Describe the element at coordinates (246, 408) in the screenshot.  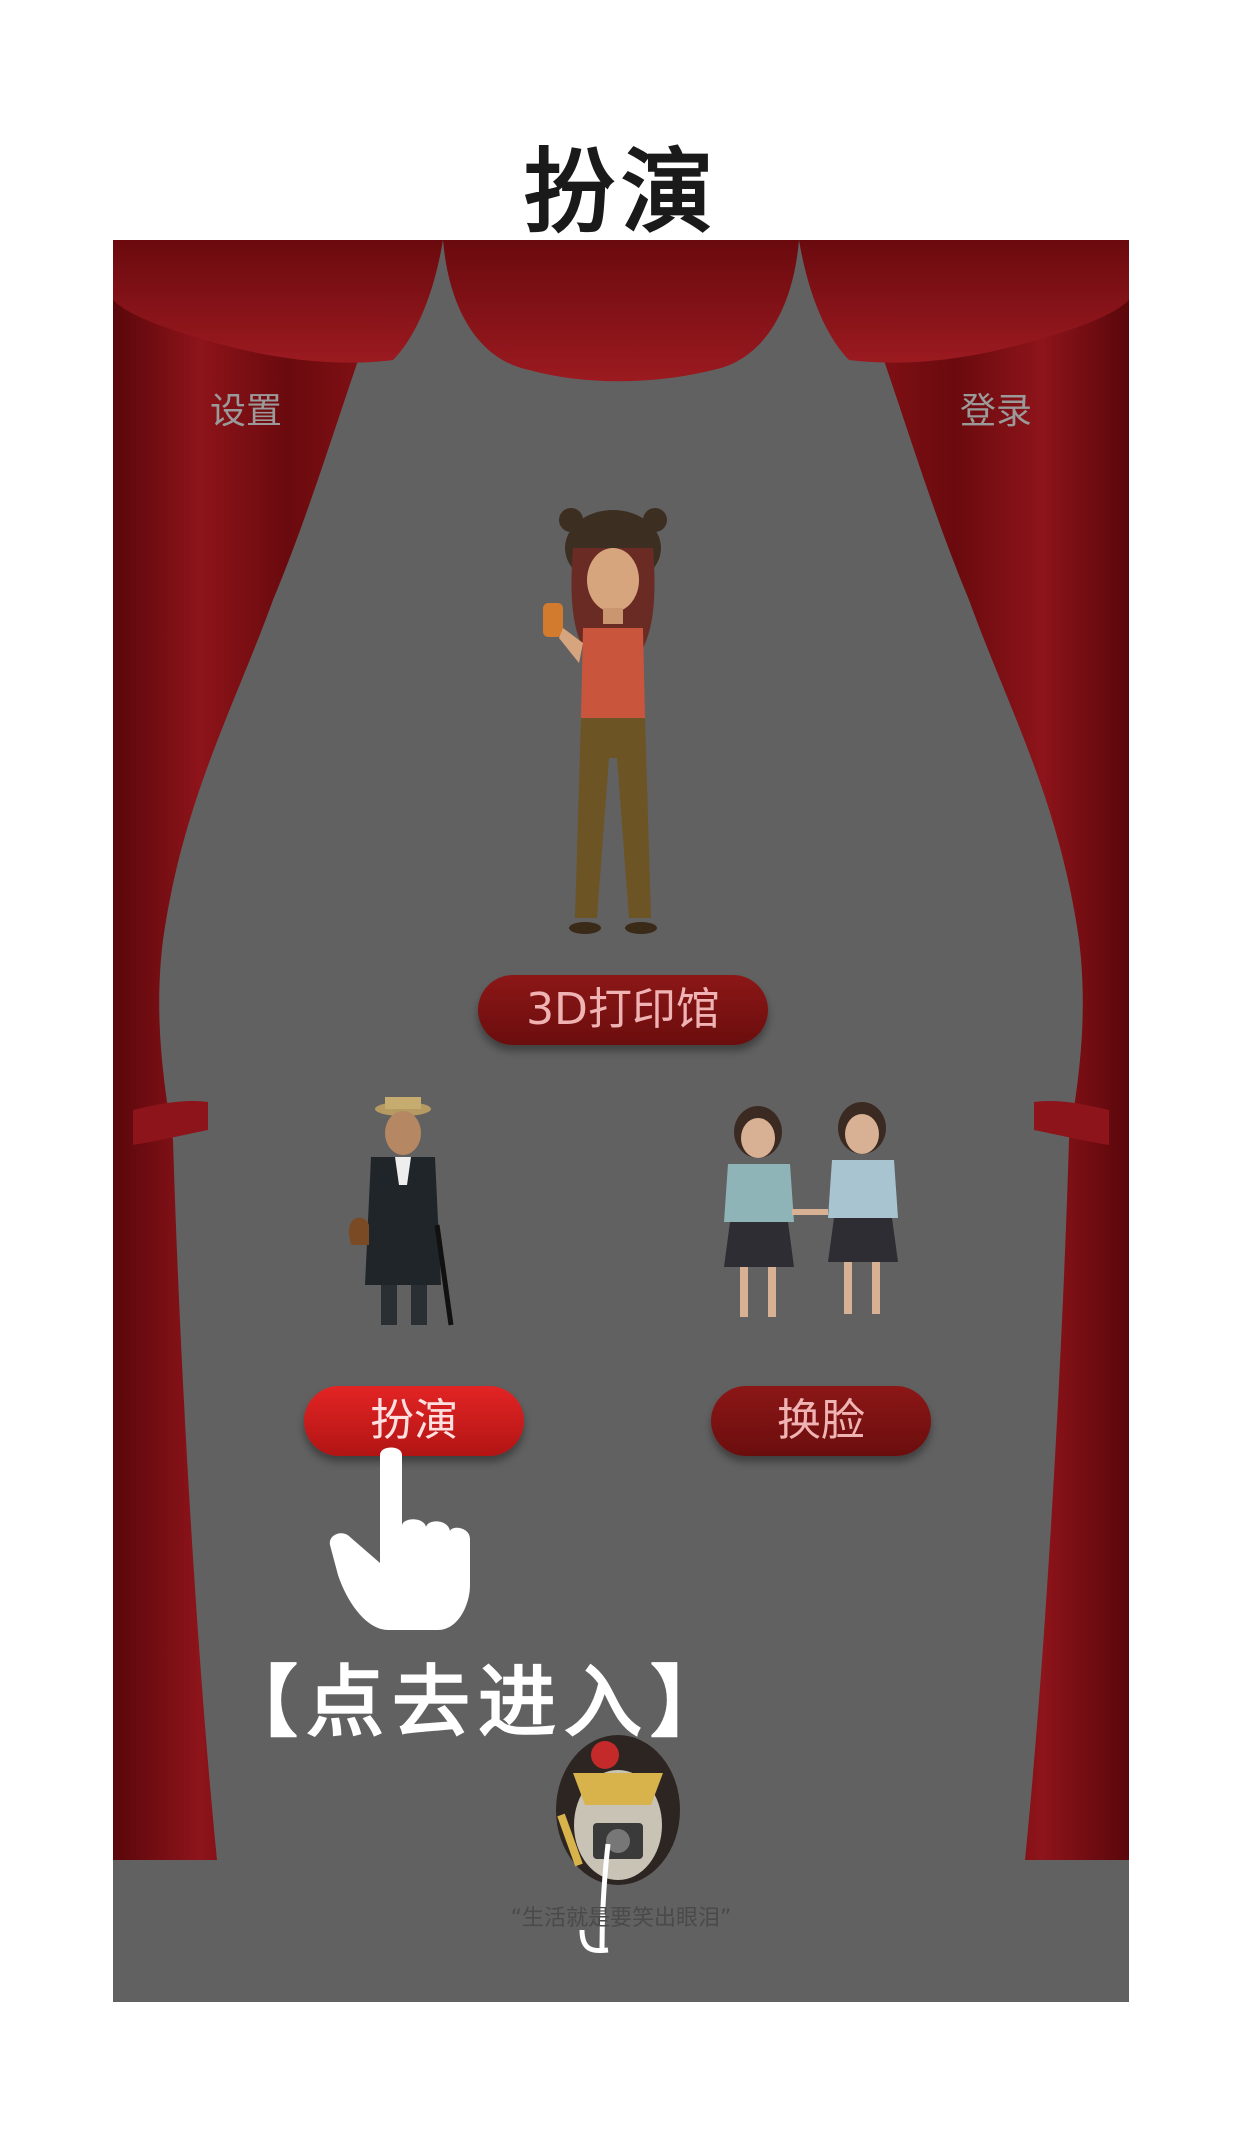
I see `settings-button: 设置` at that location.